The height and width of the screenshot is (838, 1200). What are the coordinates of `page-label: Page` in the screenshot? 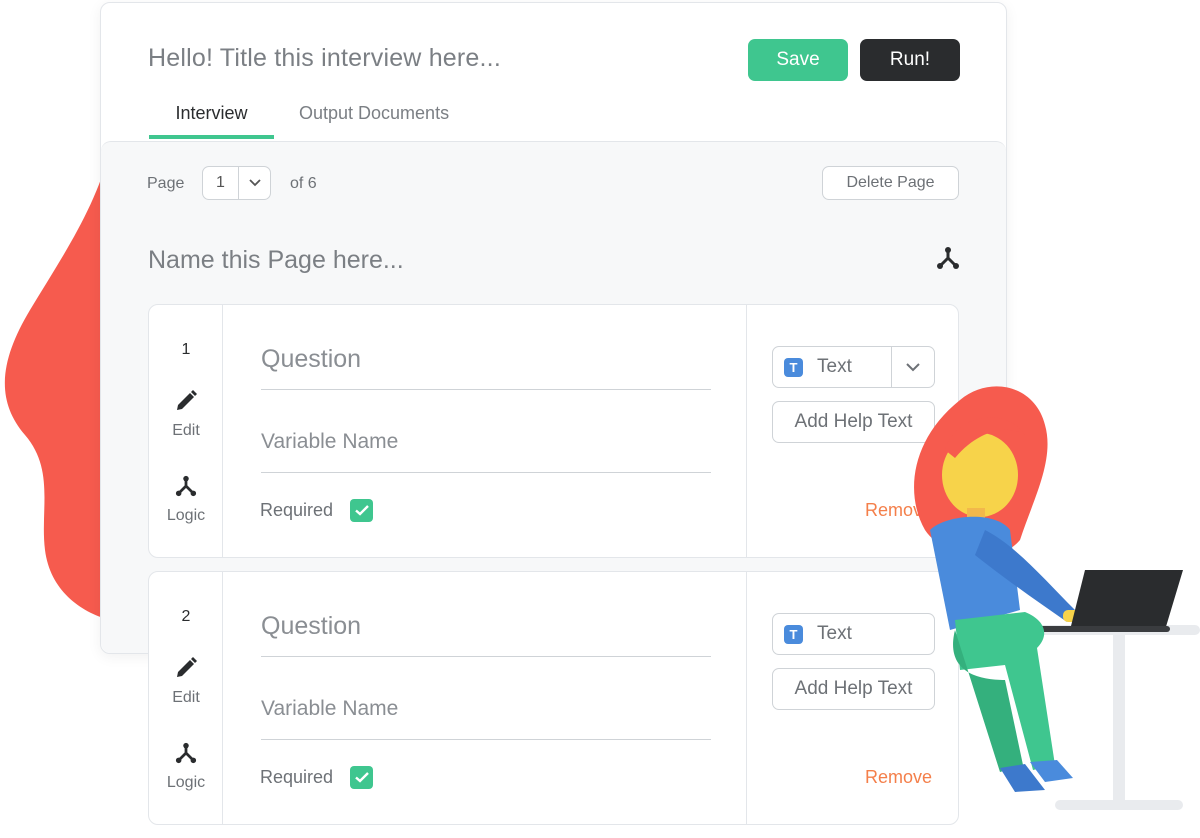 It's located at (166, 183).